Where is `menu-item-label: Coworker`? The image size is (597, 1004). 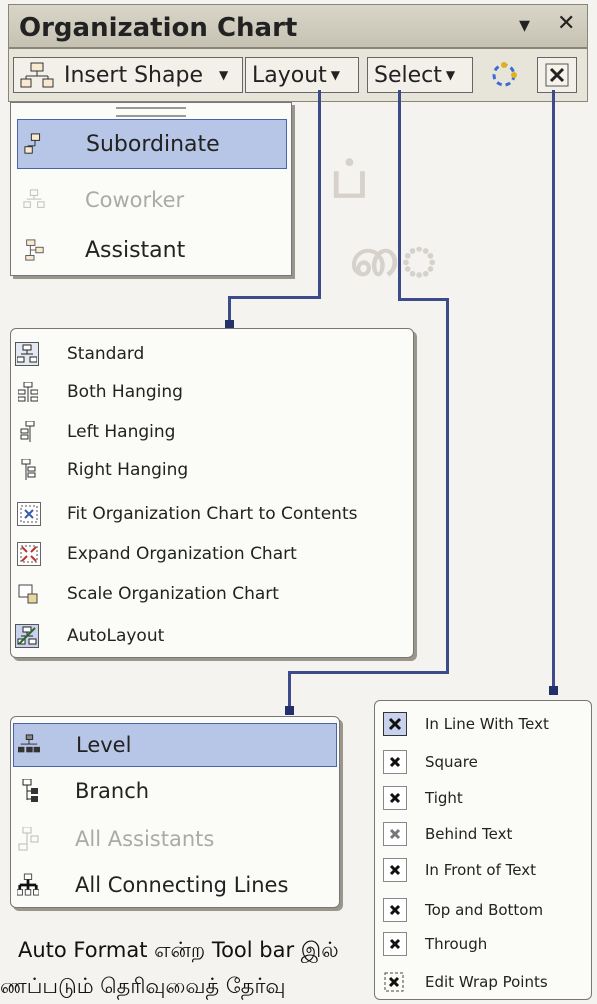 menu-item-label: Coworker is located at coordinates (135, 200).